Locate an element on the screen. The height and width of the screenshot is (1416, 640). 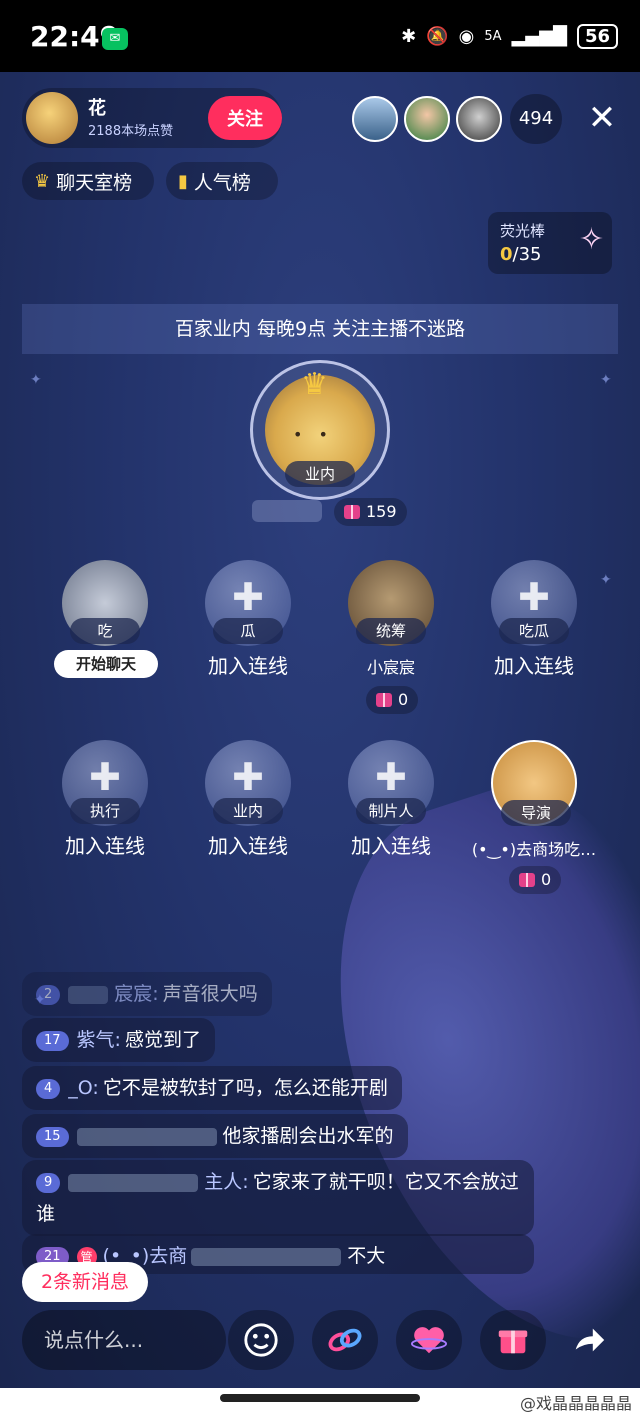
seat-5: ✚ 执行 is located at coordinates (105, 783).